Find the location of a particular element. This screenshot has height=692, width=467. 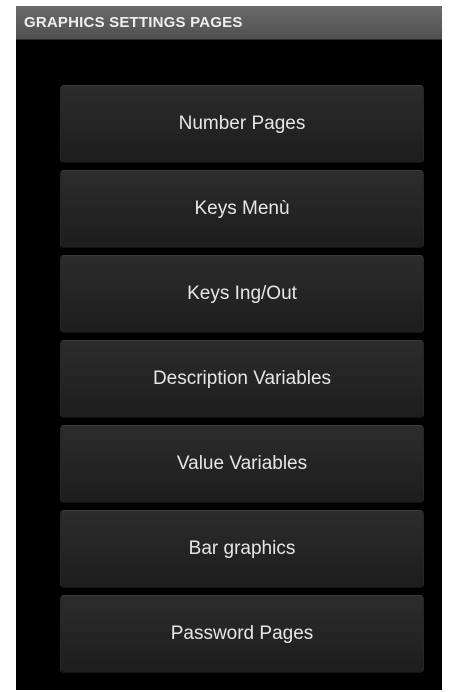

number-pages-label: Number Pages is located at coordinates (242, 123).